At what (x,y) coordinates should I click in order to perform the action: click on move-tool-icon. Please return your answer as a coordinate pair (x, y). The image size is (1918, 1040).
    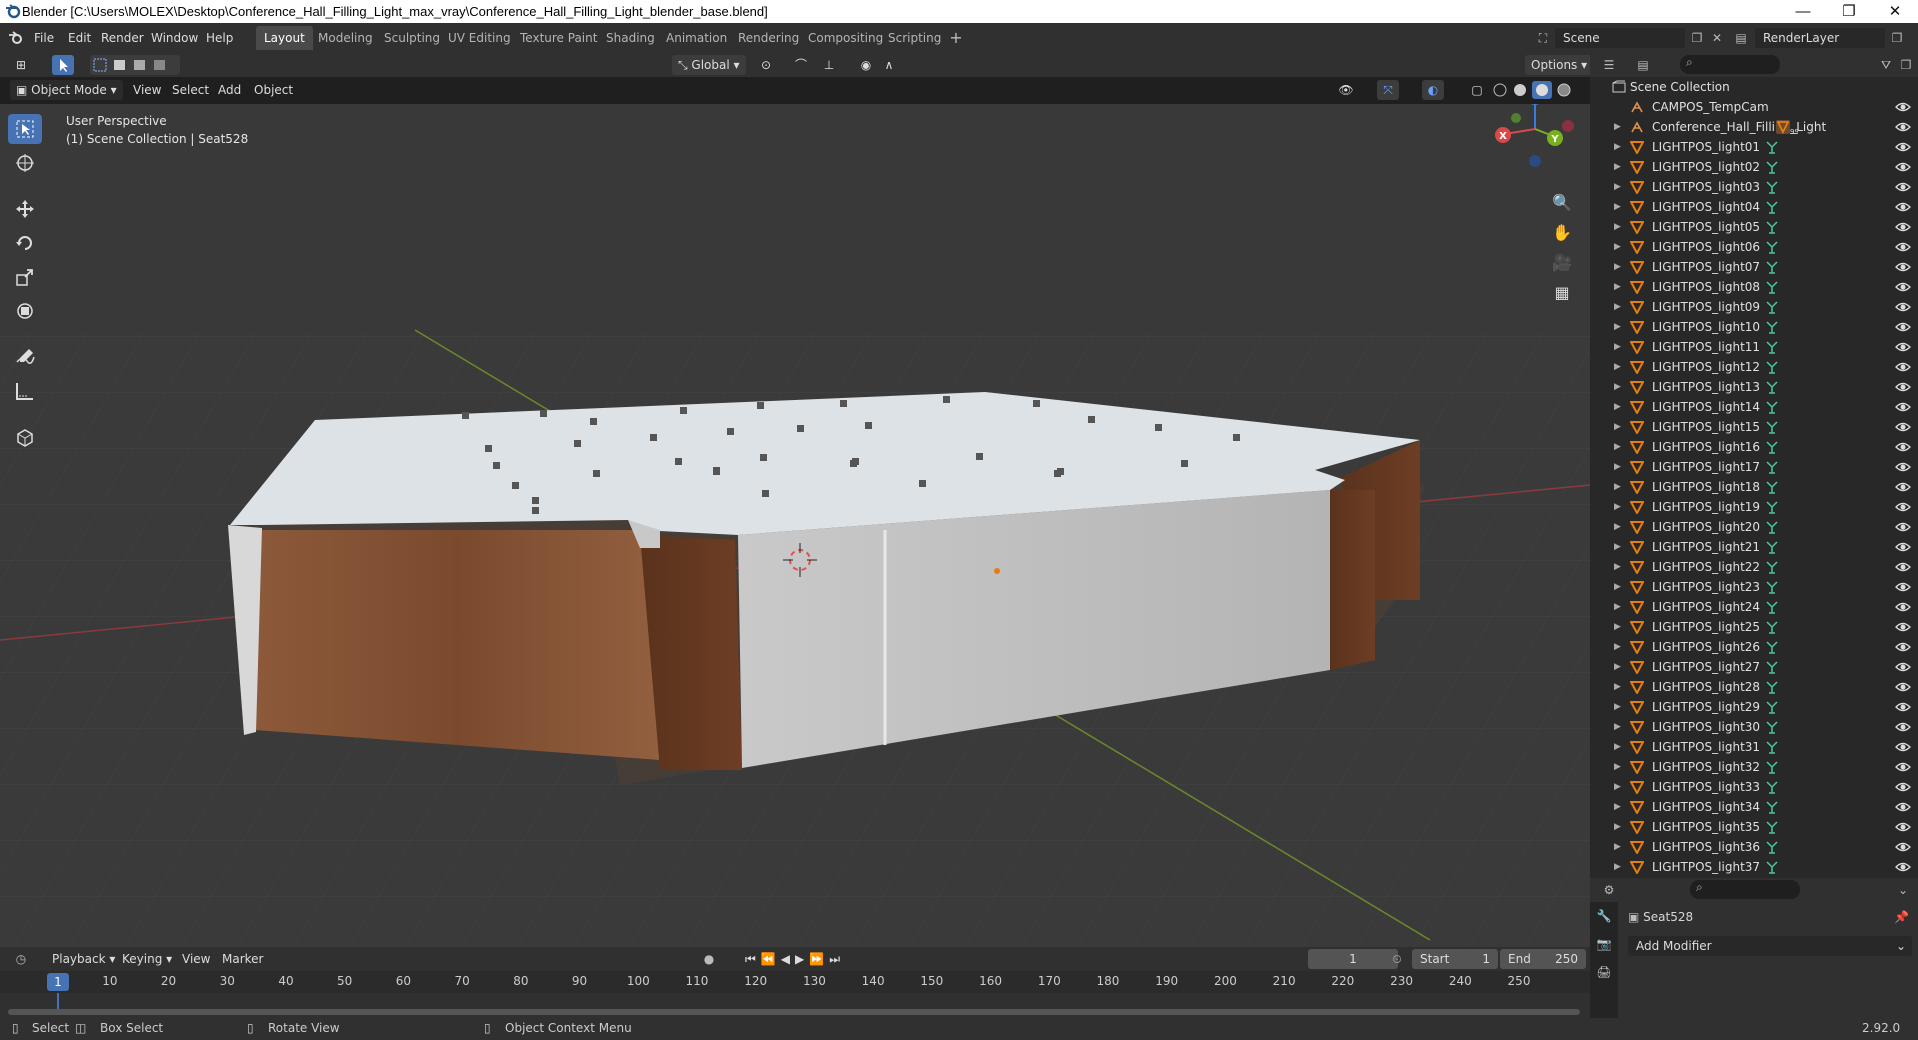
    Looking at the image, I should click on (25, 209).